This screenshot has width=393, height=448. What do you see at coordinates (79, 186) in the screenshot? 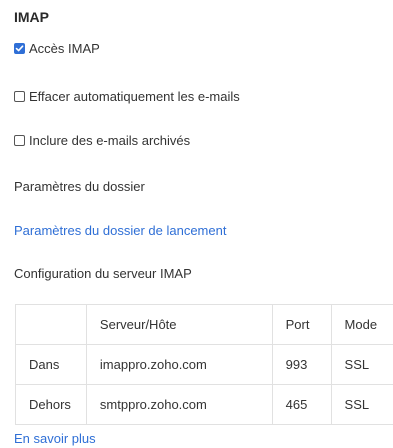
I see `folder-settings-heading: Paramètres du dossier` at bounding box center [79, 186].